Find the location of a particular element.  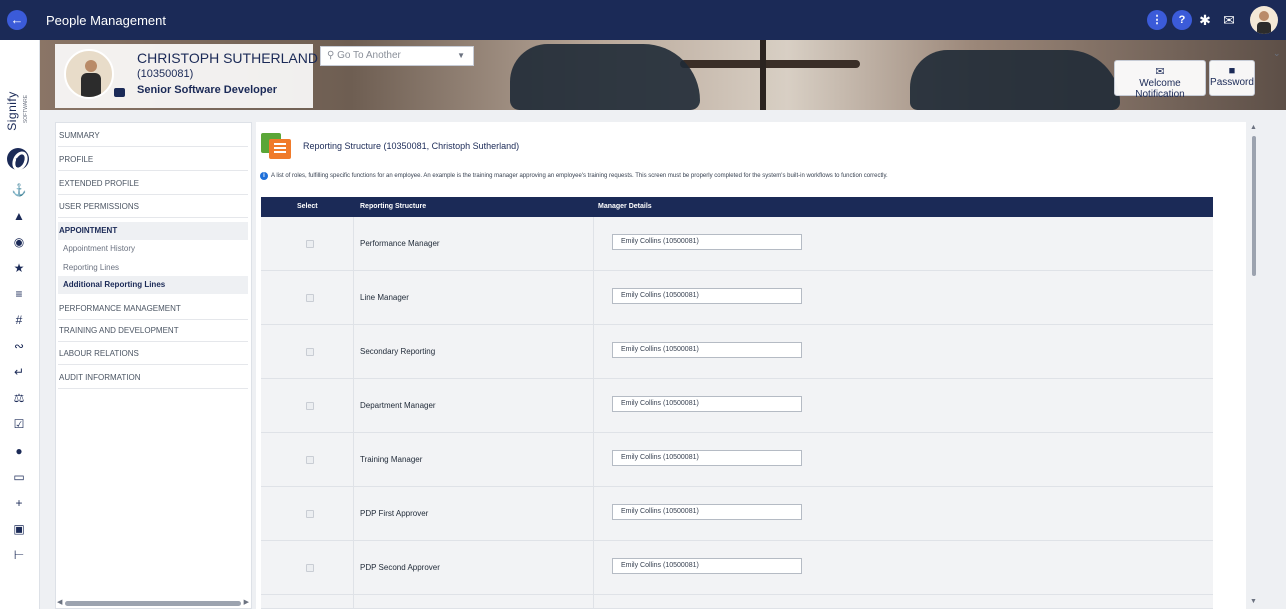

gear-icon: ✱ is located at coordinates (1205, 20).